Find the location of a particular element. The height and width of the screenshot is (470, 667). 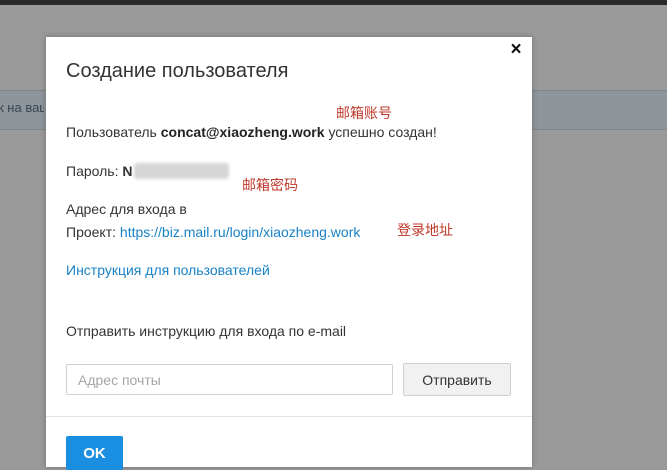

password-visible-char: N is located at coordinates (127, 171).